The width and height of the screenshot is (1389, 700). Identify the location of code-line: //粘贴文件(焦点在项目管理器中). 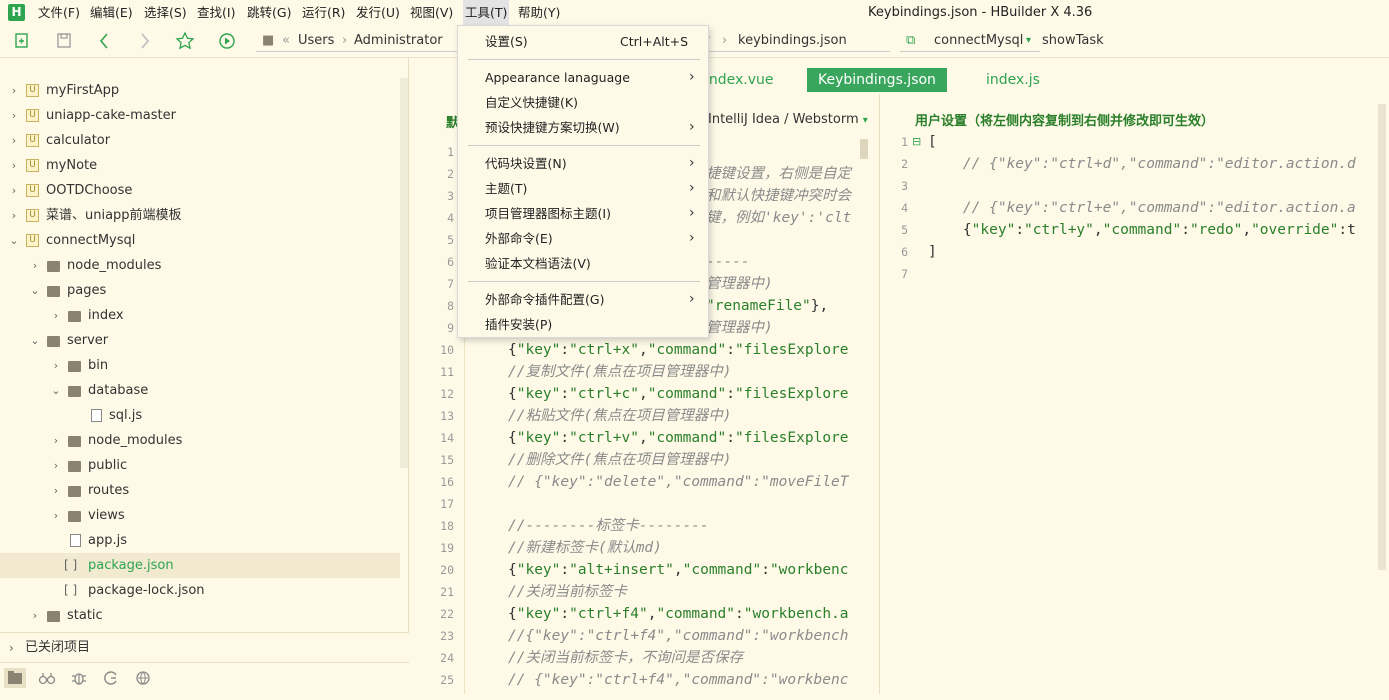
(619, 416).